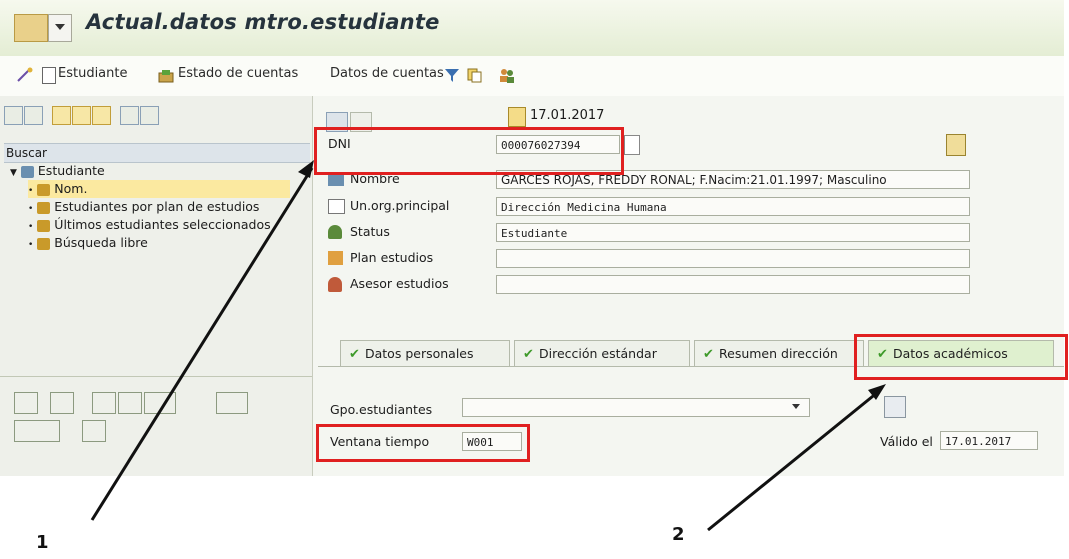 The height and width of the screenshot is (559, 1069). Describe the element at coordinates (306, 169) in the screenshot. I see `arrow-1-head` at that location.